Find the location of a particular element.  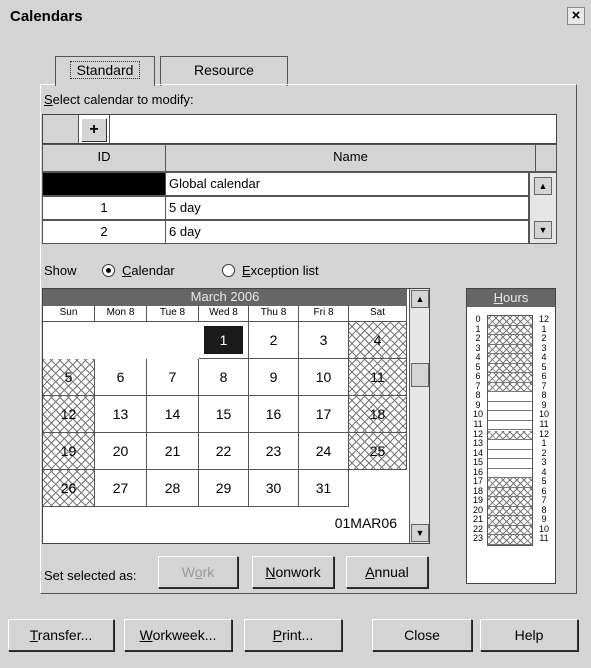

calendar-day: 24 is located at coordinates (324, 451).